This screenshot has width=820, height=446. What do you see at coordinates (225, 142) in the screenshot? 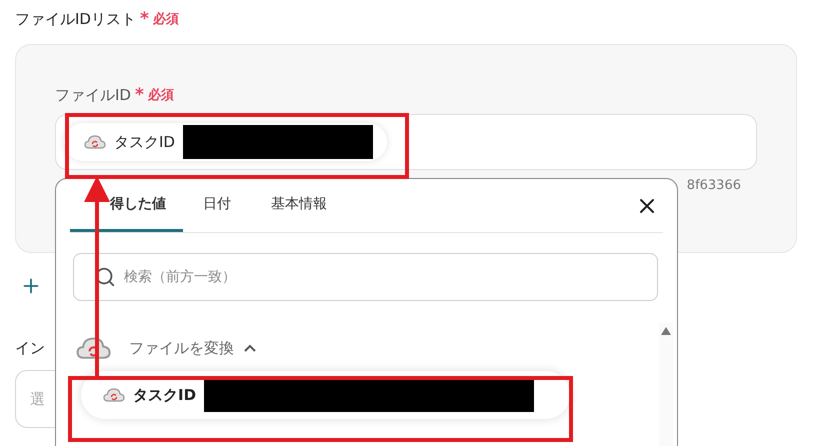
I see `value-chip: タスクID` at bounding box center [225, 142].